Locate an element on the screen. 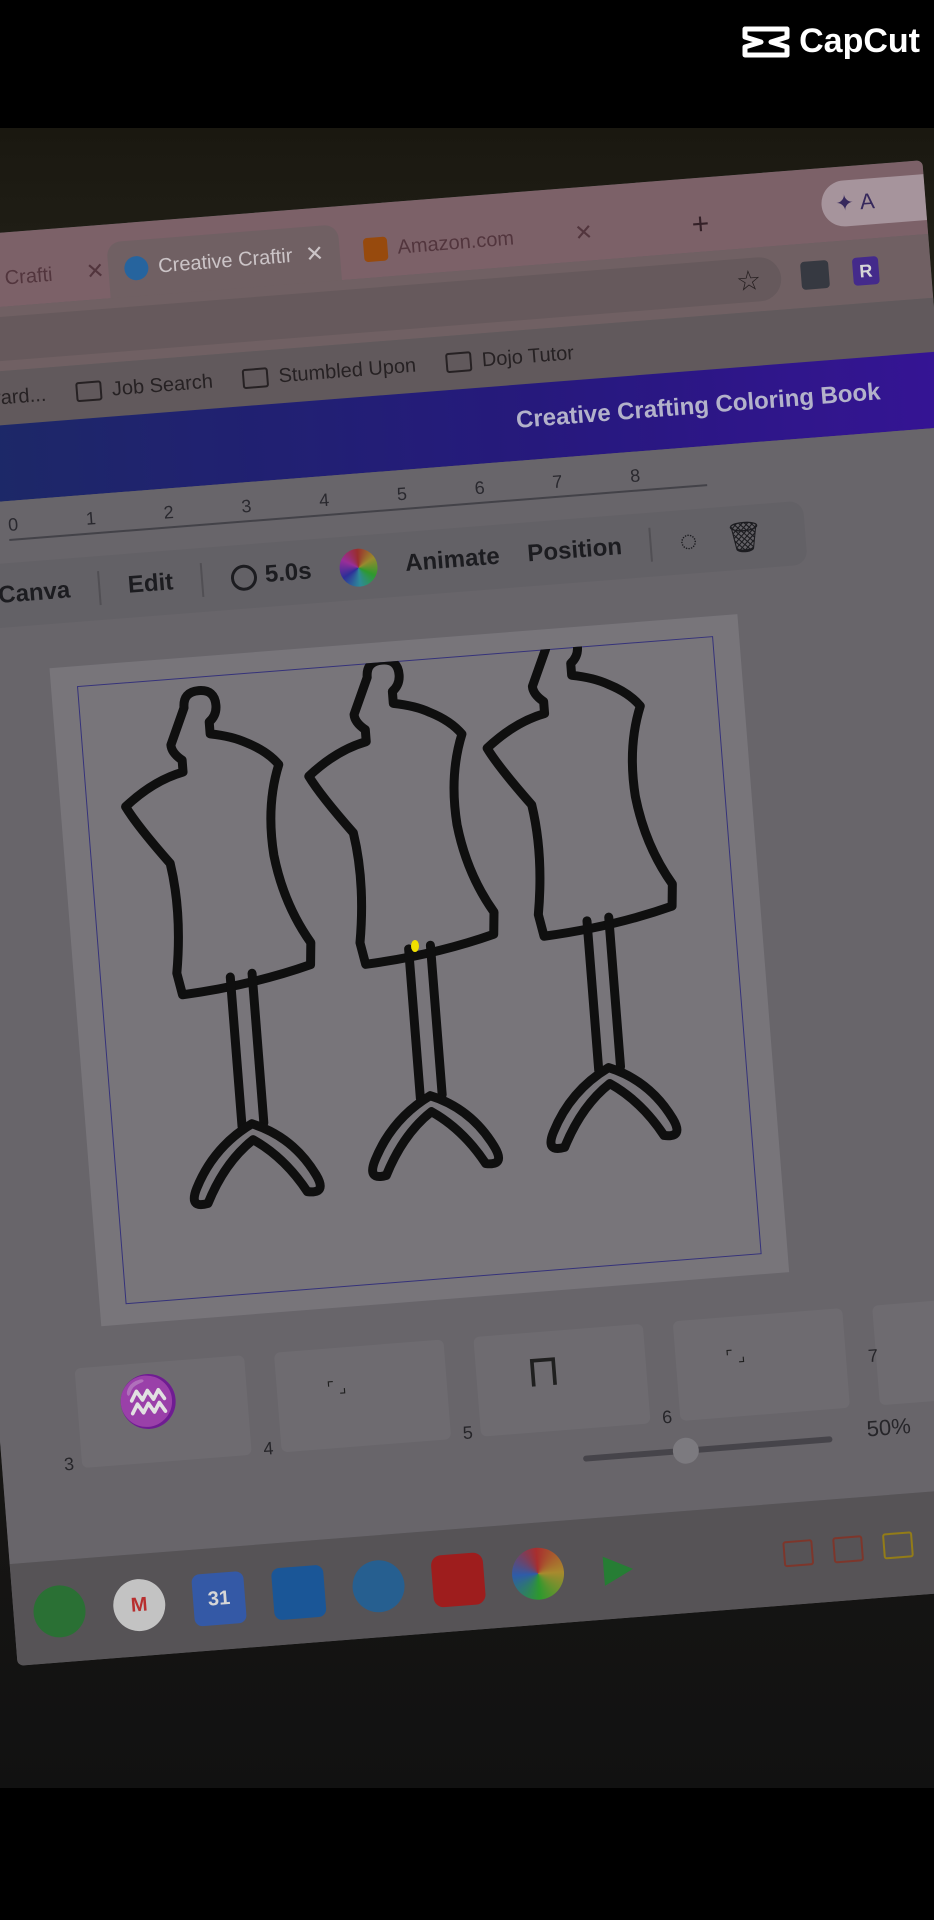  tab-label: Creative Craftir is located at coordinates (225, 260).